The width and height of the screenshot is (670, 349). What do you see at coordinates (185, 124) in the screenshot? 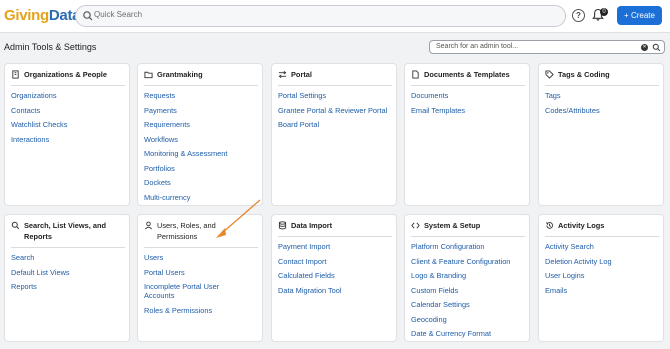
I see `link-requirements: Requirements` at bounding box center [185, 124].